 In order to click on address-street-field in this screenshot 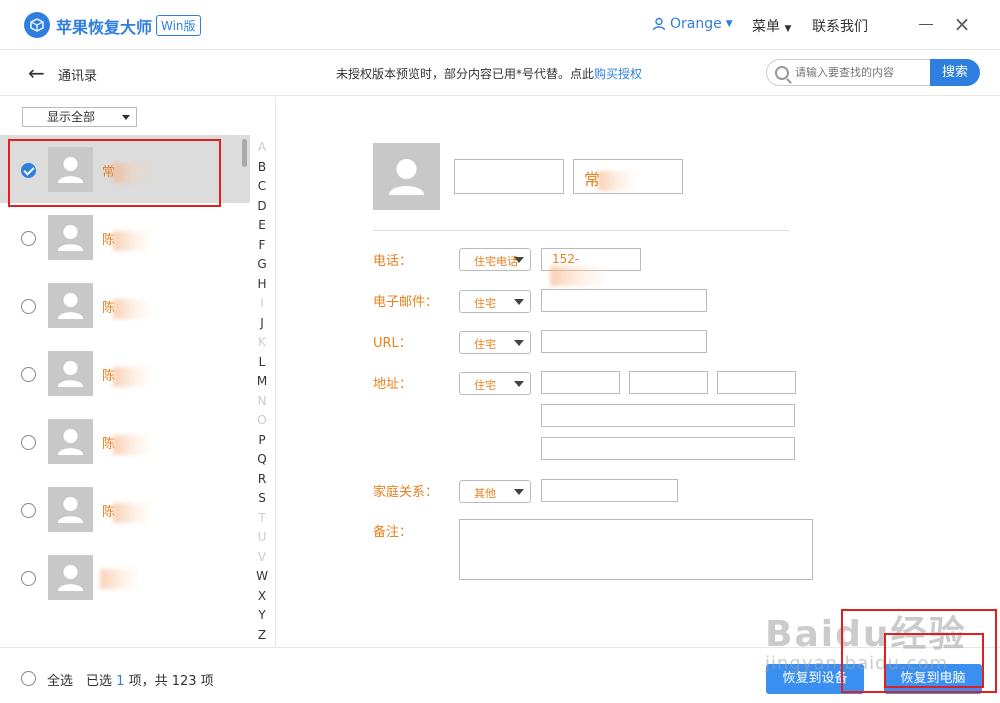, I will do `click(580, 382)`.